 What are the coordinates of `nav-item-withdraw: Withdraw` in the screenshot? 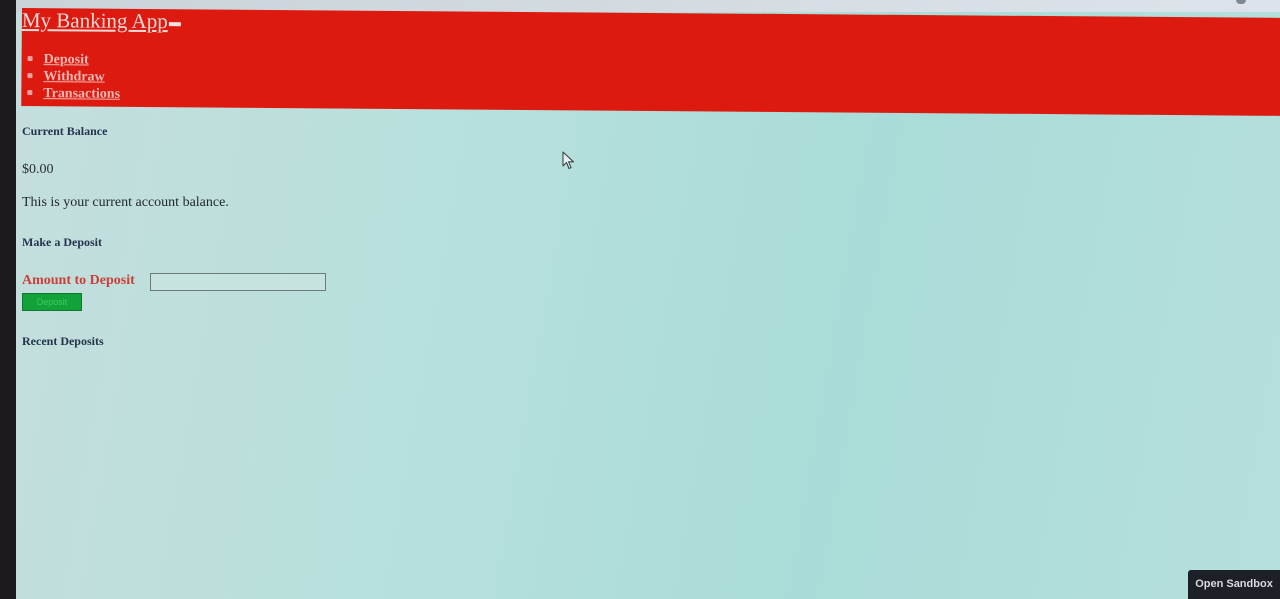 It's located at (73, 76).